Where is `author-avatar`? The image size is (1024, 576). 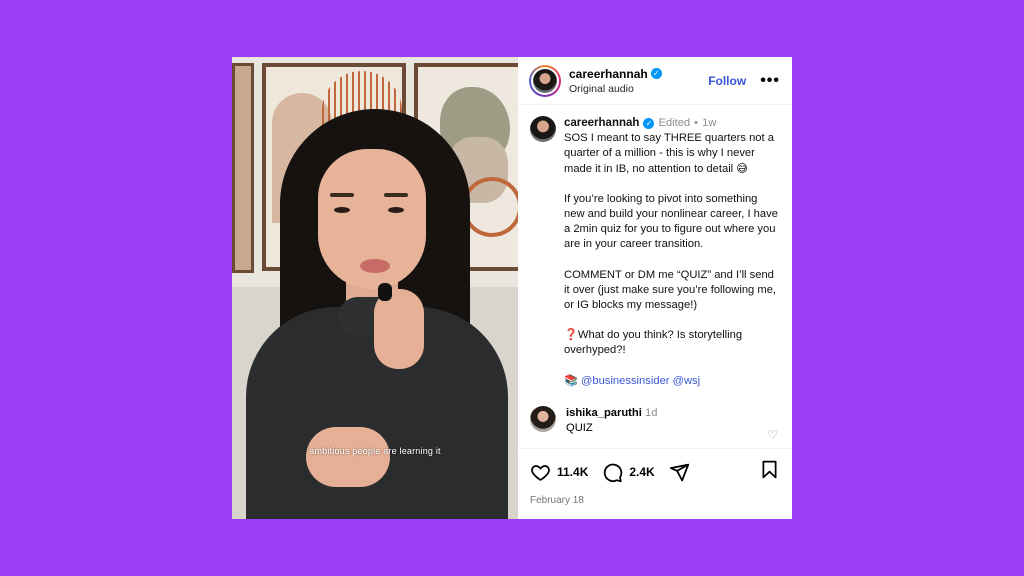
author-avatar is located at coordinates (545, 80).